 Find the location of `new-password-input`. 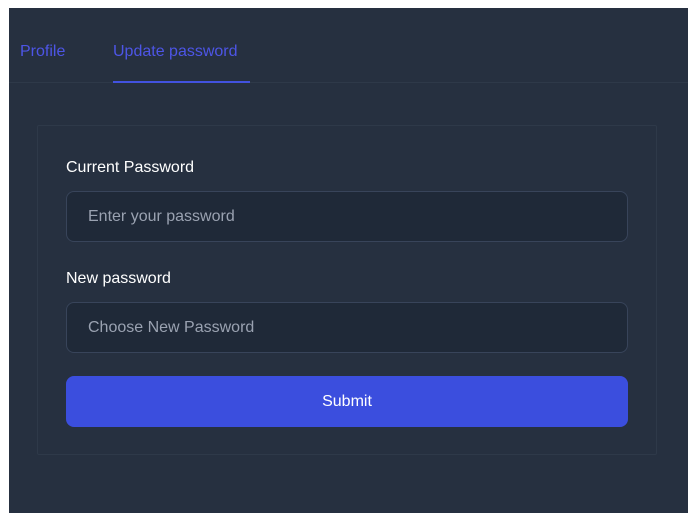

new-password-input is located at coordinates (347, 327).